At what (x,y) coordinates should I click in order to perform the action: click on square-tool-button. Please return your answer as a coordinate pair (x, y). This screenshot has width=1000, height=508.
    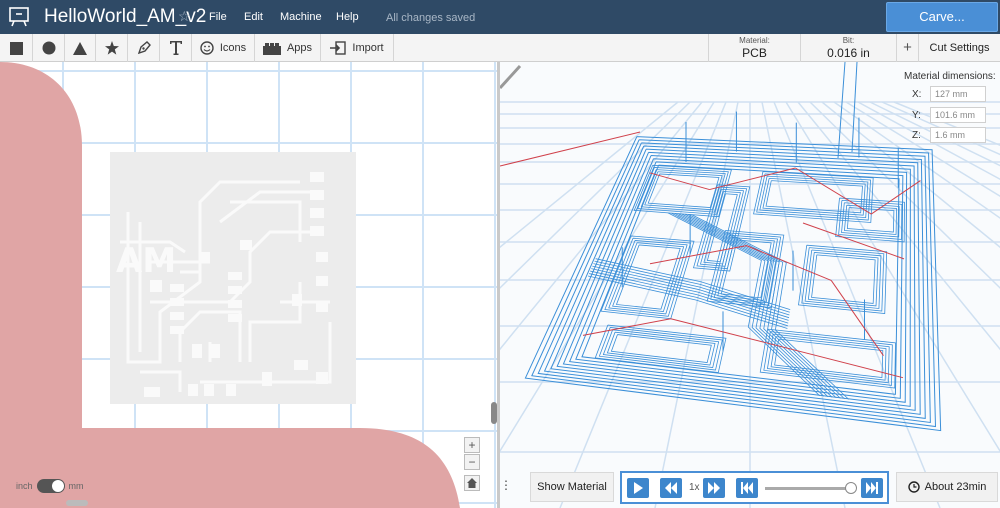
    Looking at the image, I should click on (16, 48).